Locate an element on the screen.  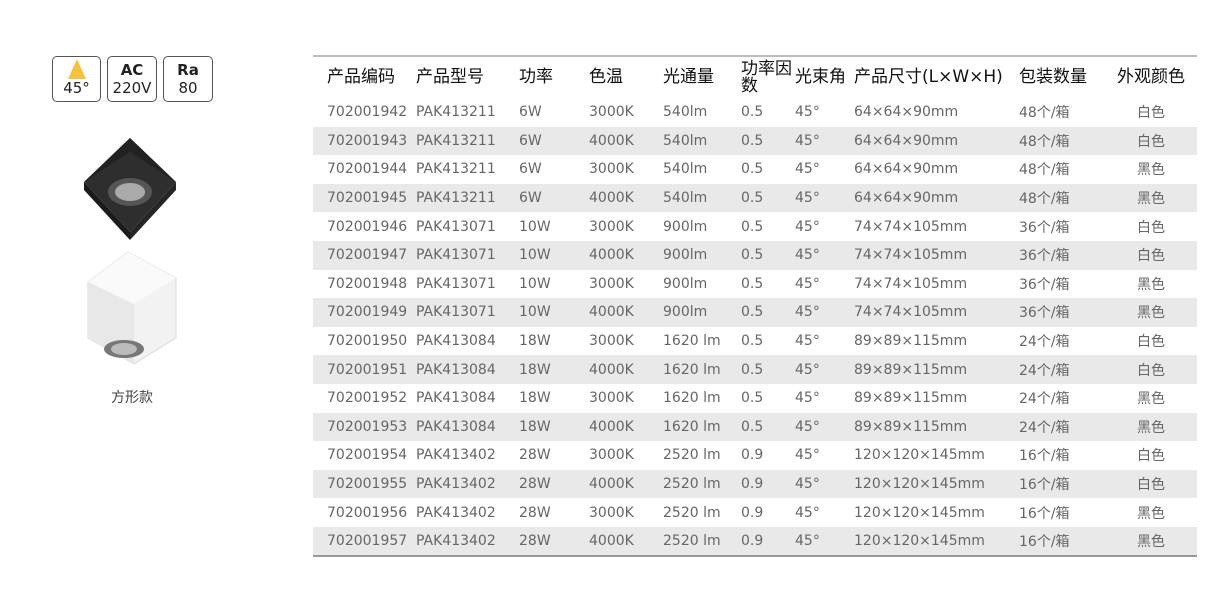
ra-value: 80 is located at coordinates (188, 88).